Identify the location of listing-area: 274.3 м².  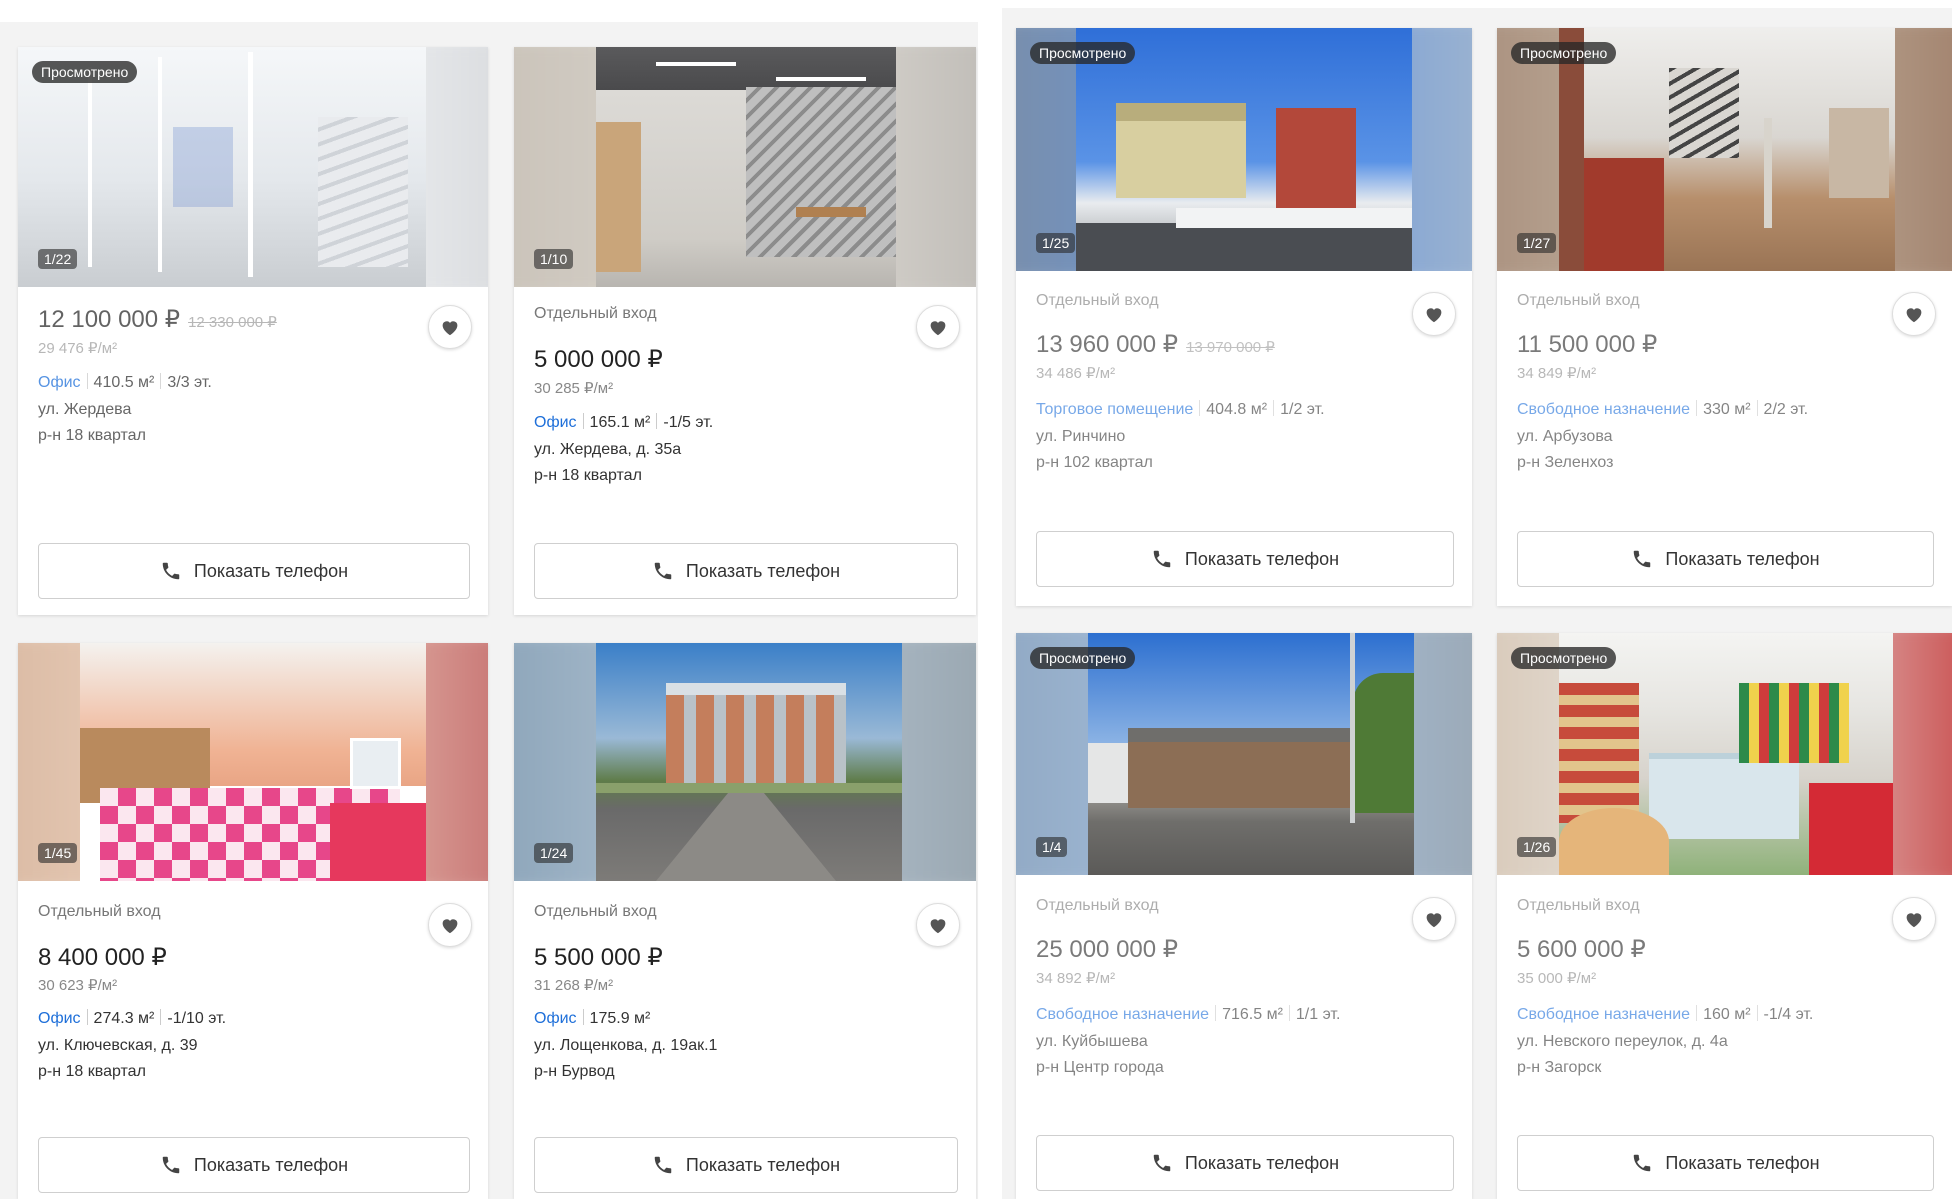
(124, 1018).